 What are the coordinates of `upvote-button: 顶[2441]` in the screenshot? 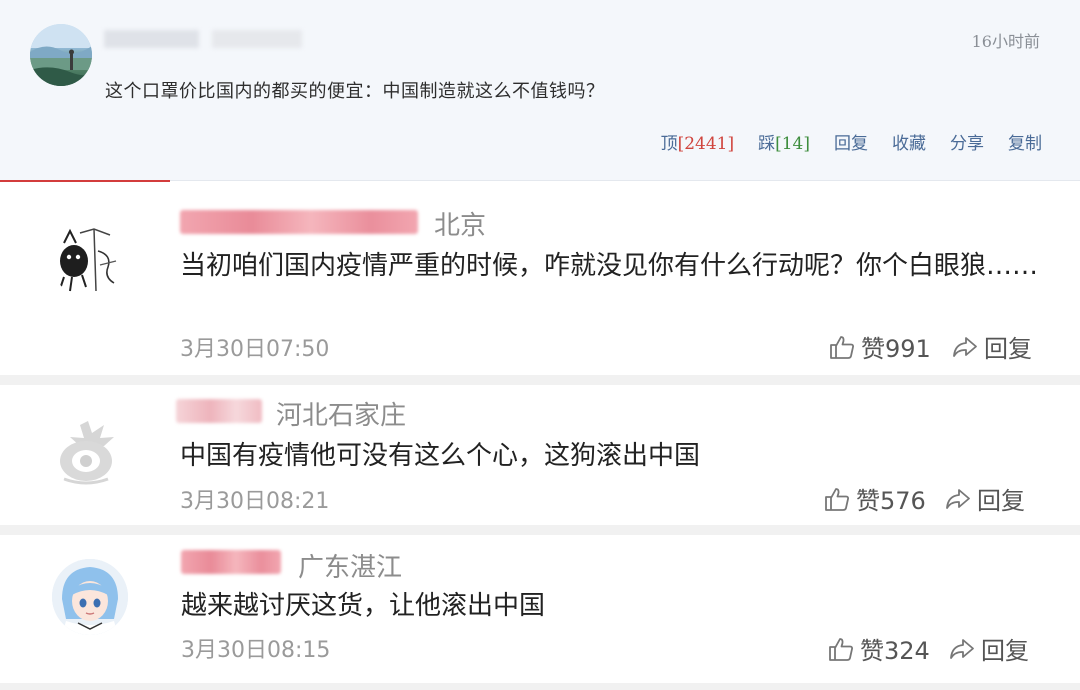 It's located at (698, 141).